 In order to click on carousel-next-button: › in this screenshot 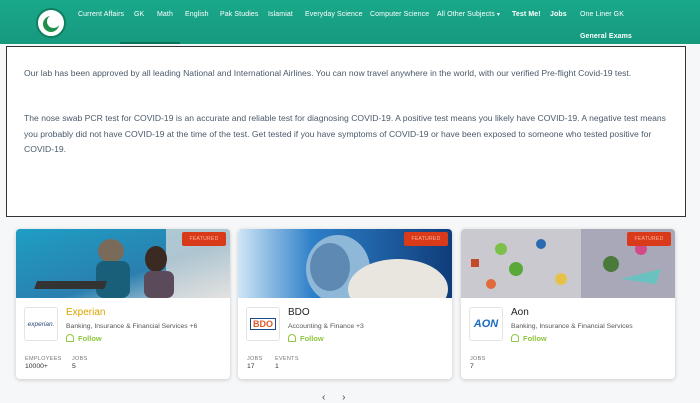, I will do `click(343, 397)`.